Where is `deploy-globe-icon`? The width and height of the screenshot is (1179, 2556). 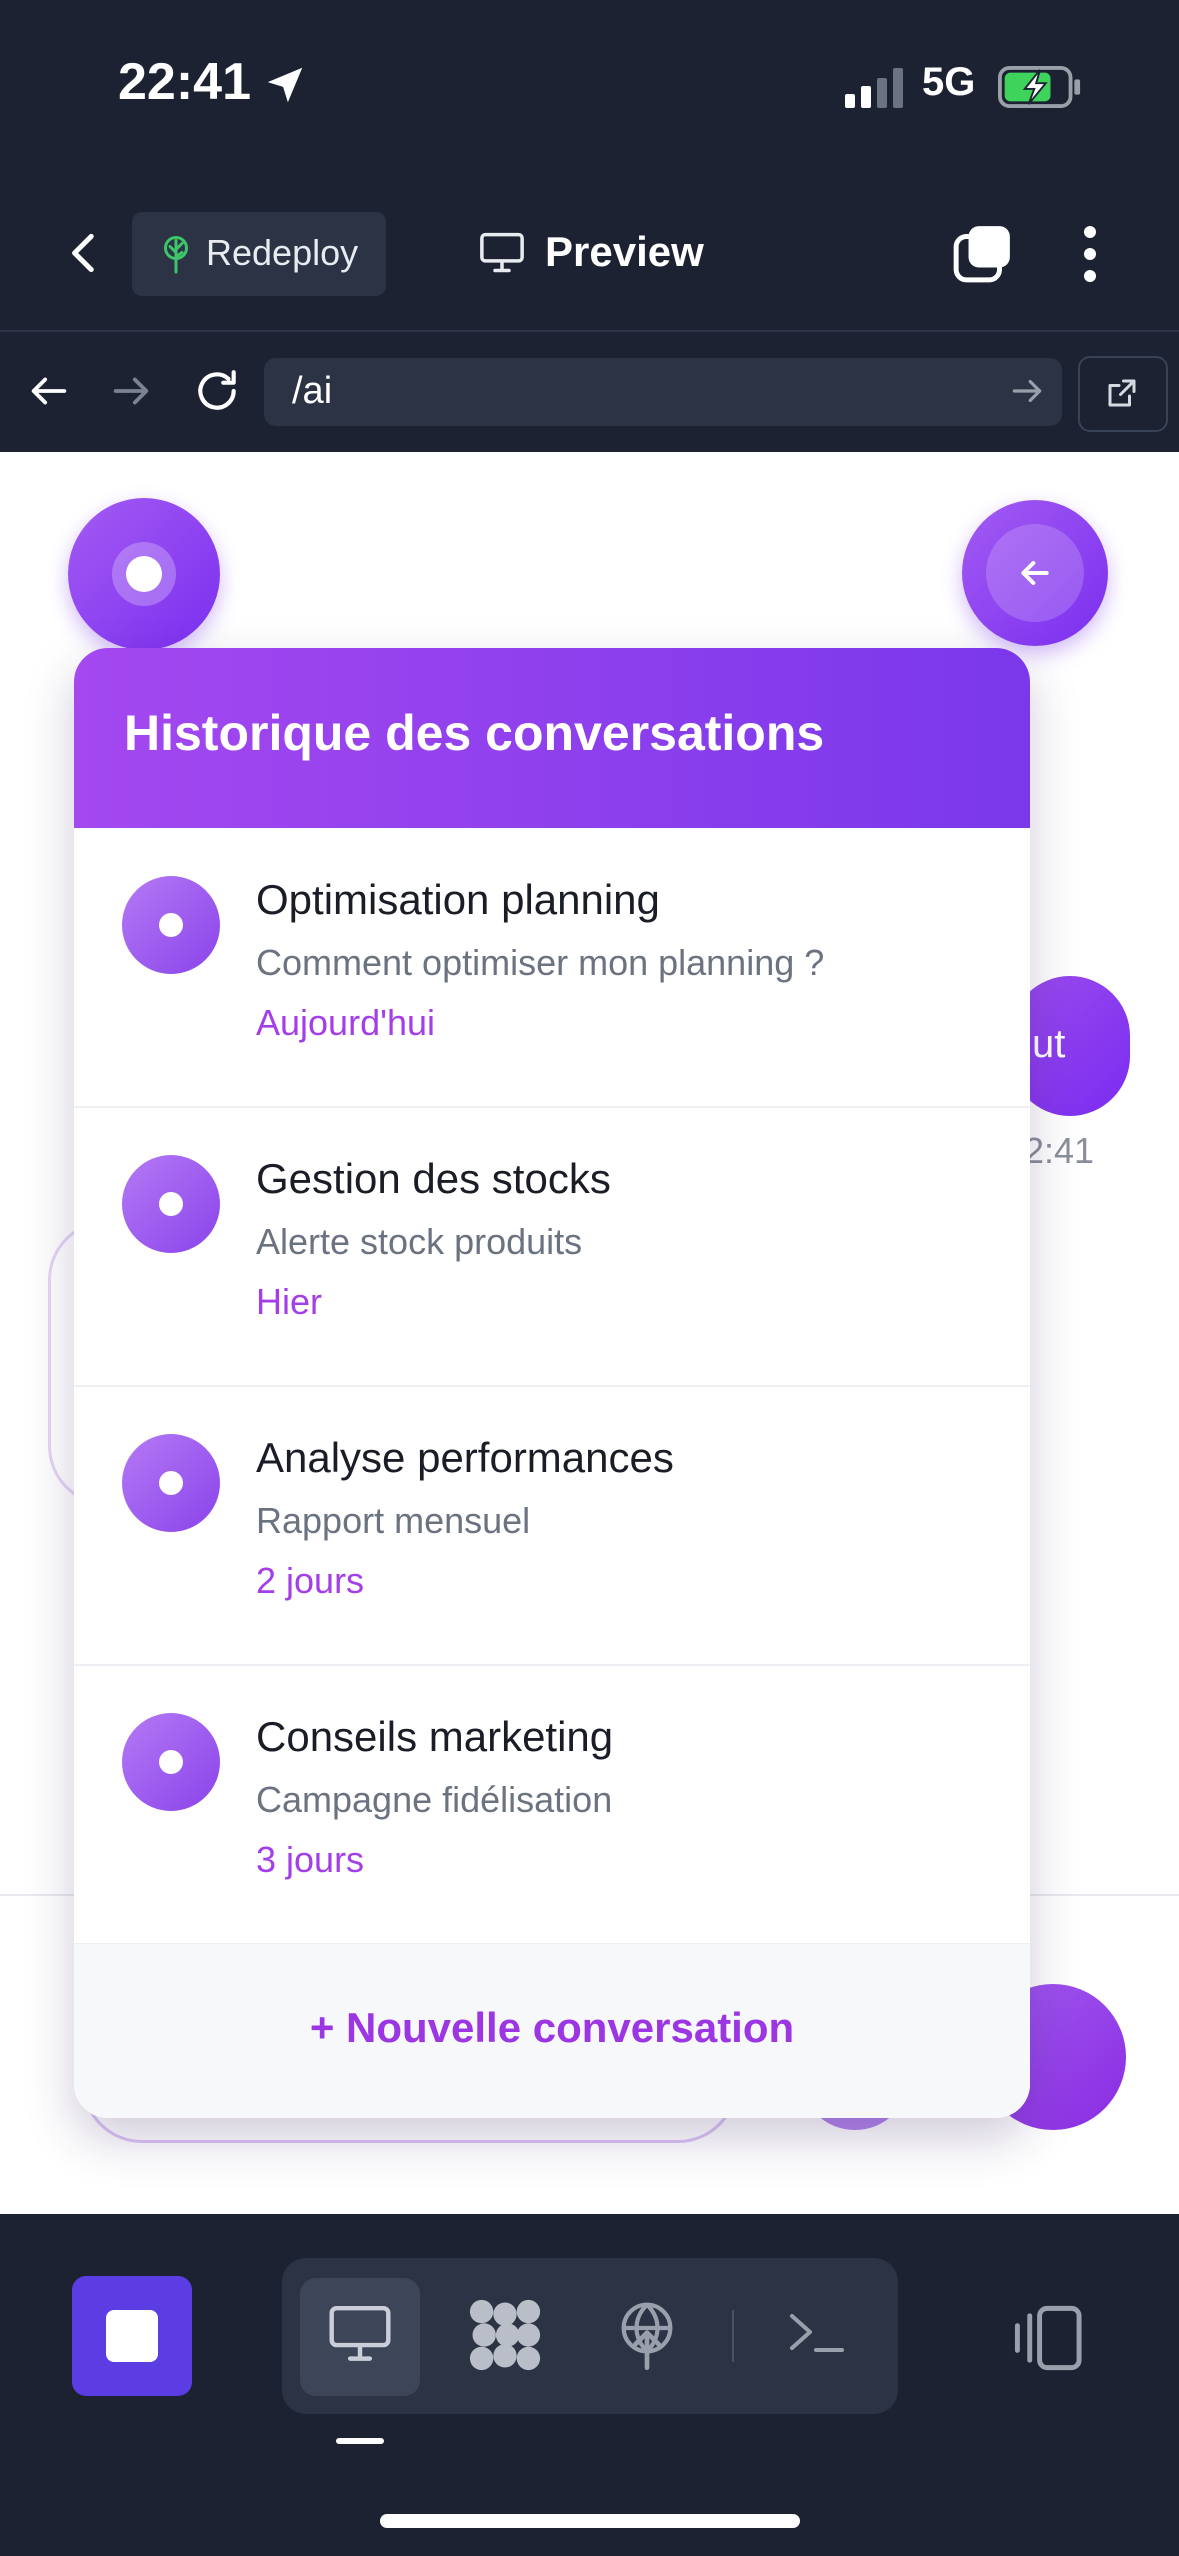 deploy-globe-icon is located at coordinates (647, 2335).